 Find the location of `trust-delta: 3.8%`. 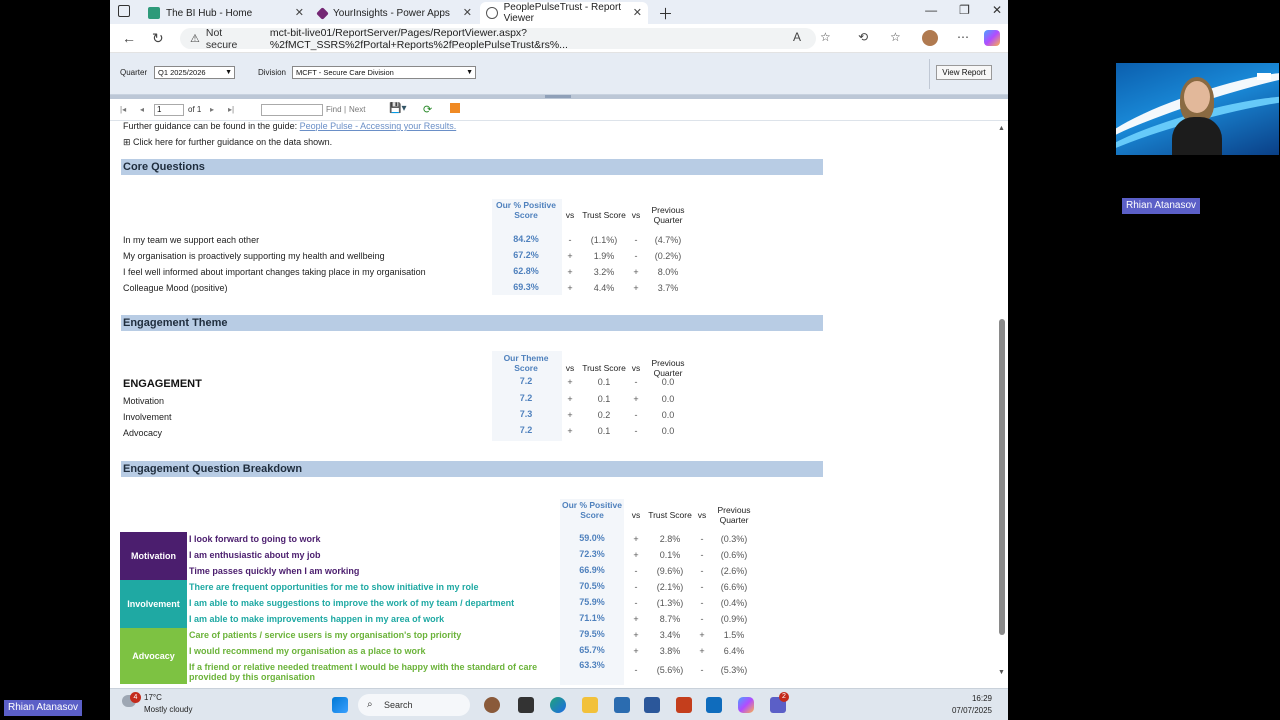

trust-delta: 3.8% is located at coordinates (670, 651).